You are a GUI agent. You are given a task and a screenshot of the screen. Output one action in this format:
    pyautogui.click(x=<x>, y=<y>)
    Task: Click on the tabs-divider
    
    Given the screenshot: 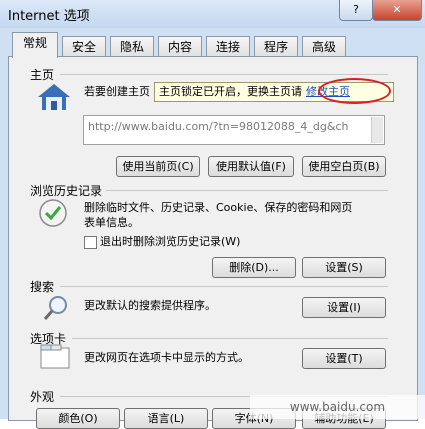 What is the action you would take?
    pyautogui.click(x=230, y=338)
    